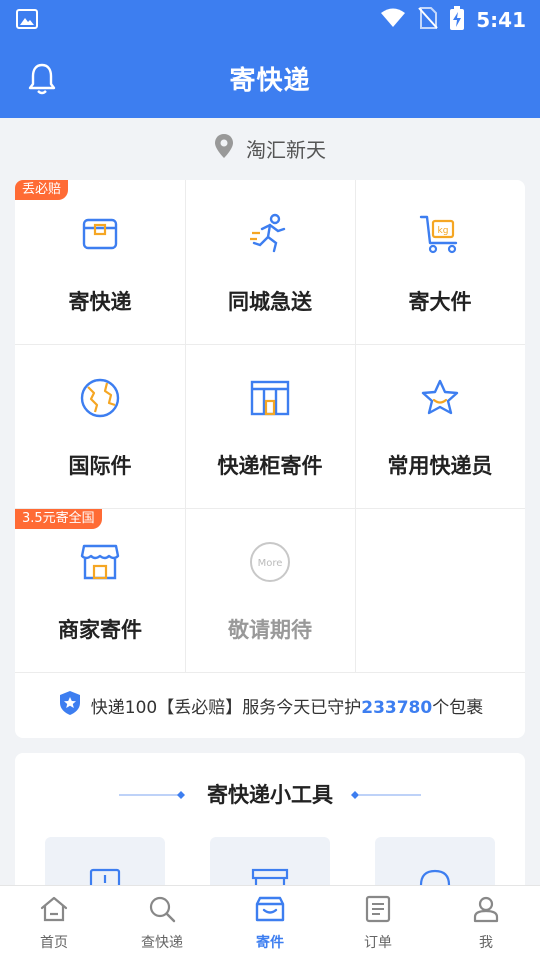 The height and width of the screenshot is (960, 540). I want to click on shop-icon, so click(100, 562).